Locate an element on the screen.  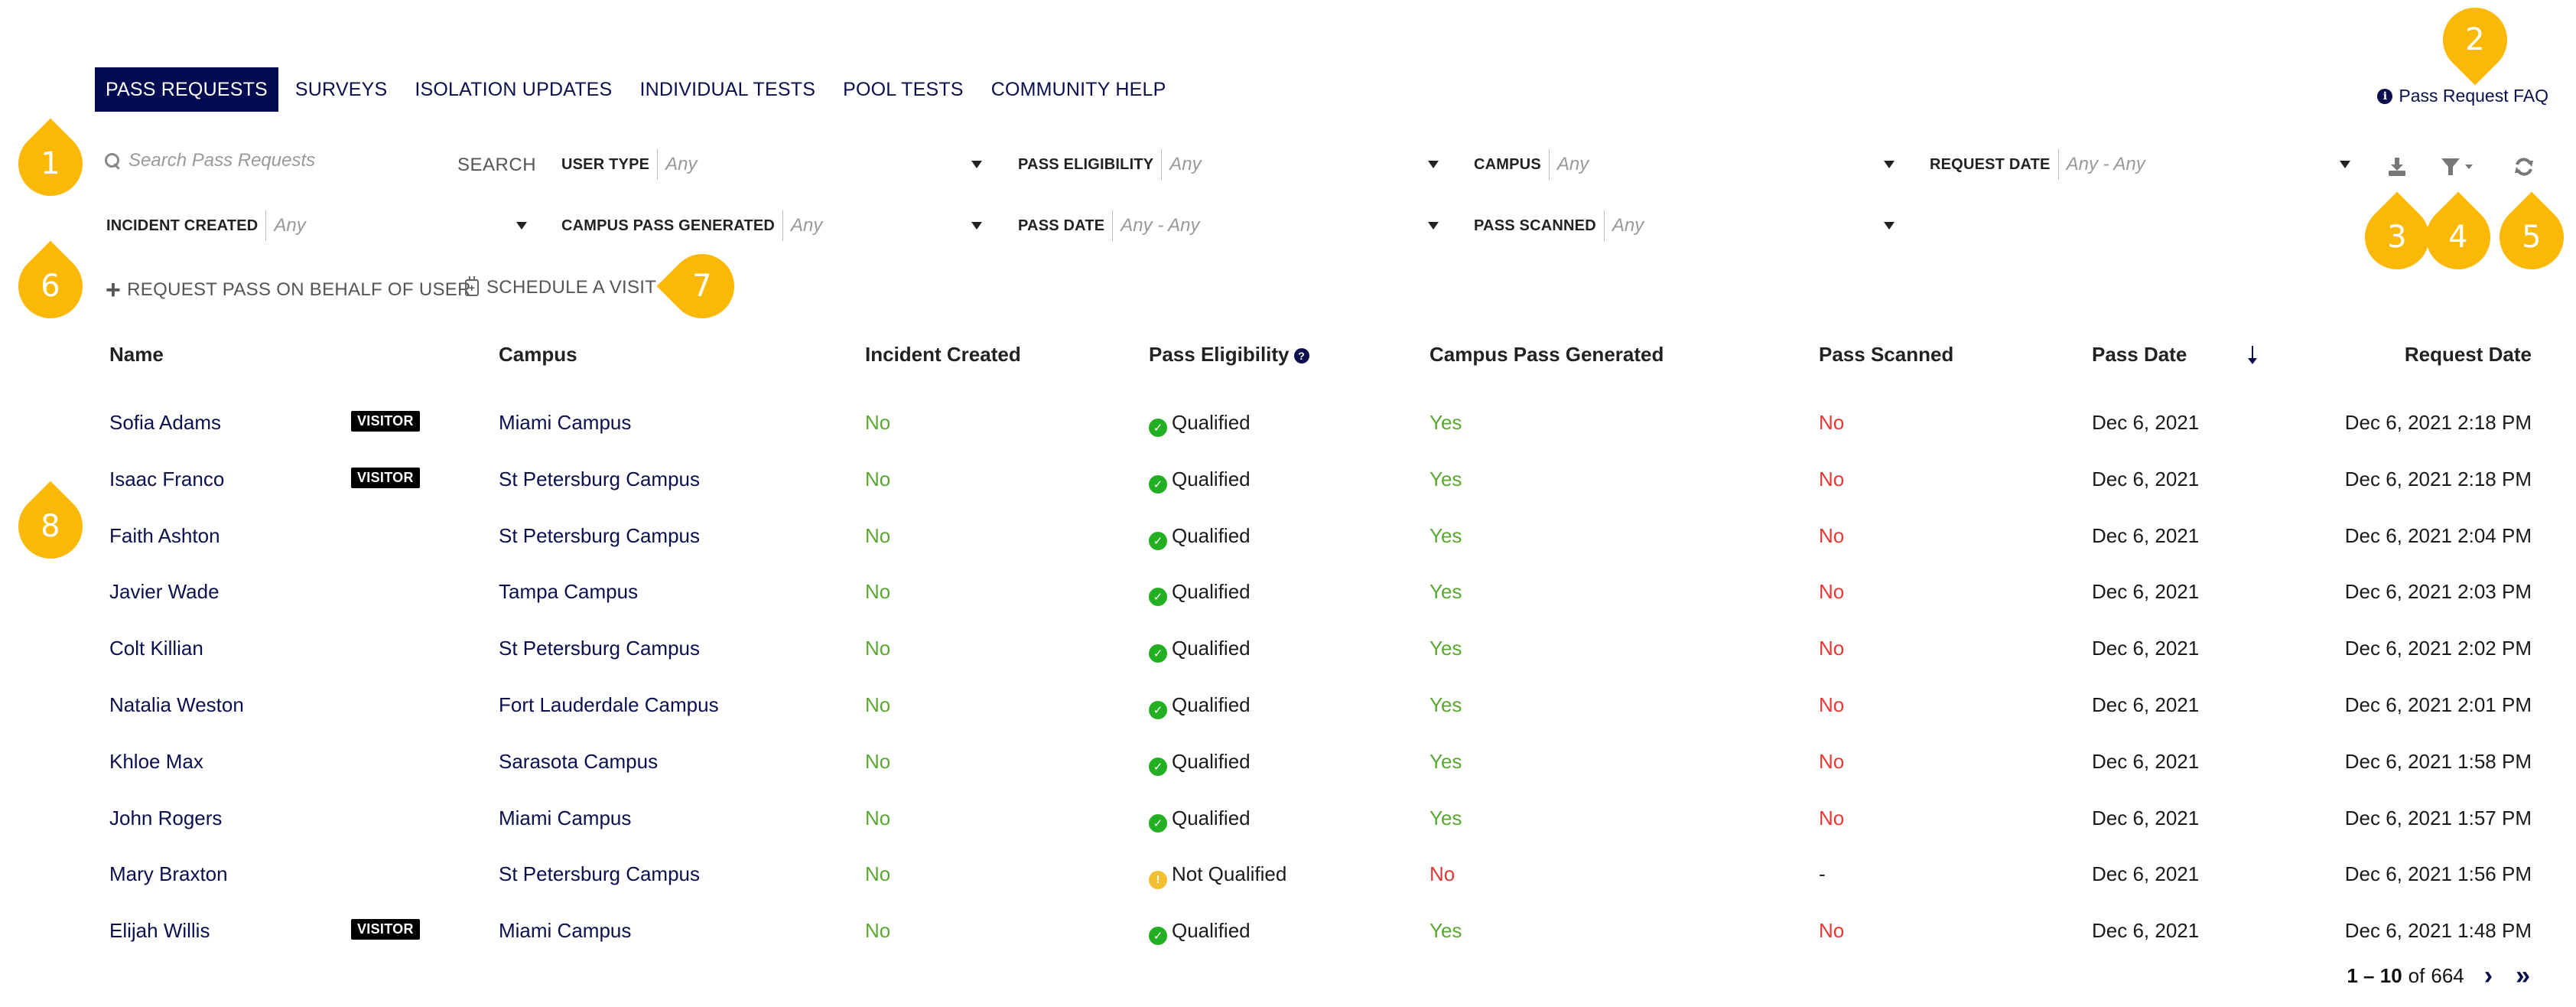
refresh-icon is located at coordinates (2524, 167).